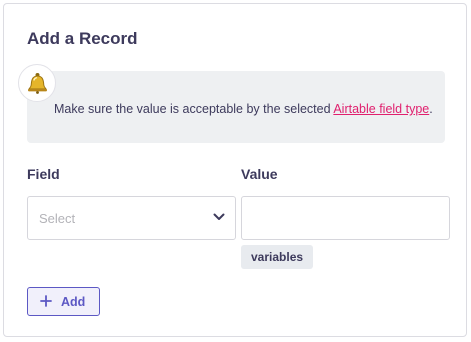 Image resolution: width=471 pixels, height=342 pixels. Describe the element at coordinates (219, 216) in the screenshot. I see `chevron-down-icon` at that location.